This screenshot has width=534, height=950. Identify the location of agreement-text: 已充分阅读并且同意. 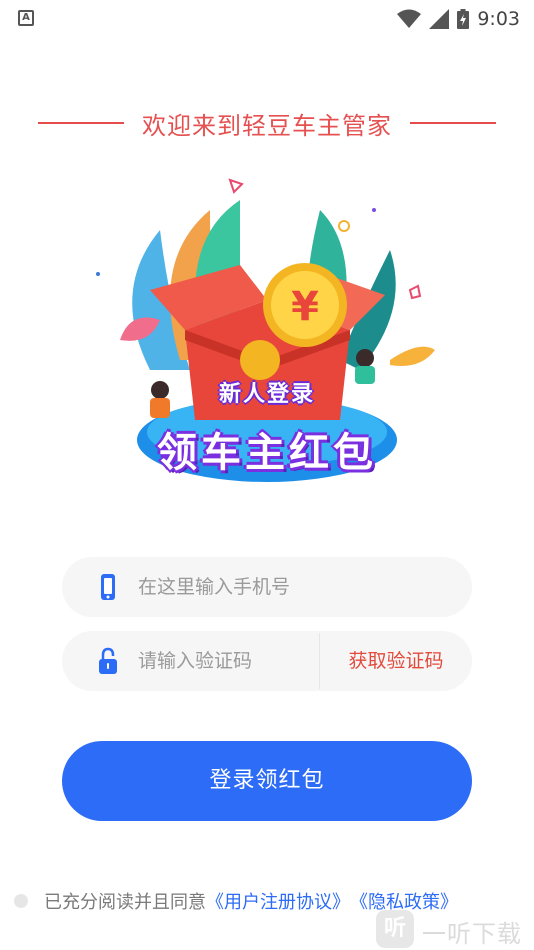
(125, 902).